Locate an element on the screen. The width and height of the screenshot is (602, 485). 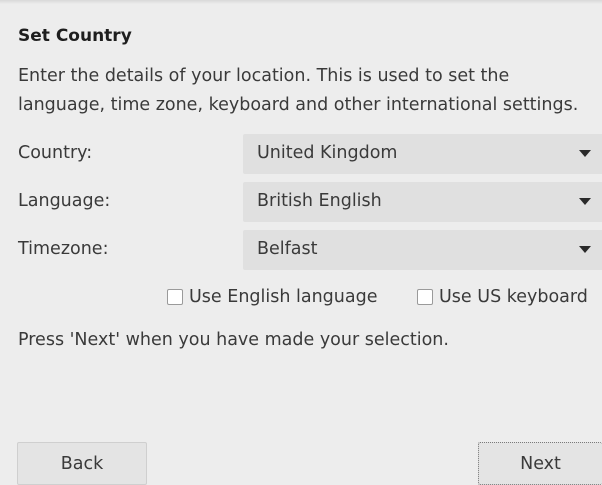
window-top-edge is located at coordinates (301, 2).